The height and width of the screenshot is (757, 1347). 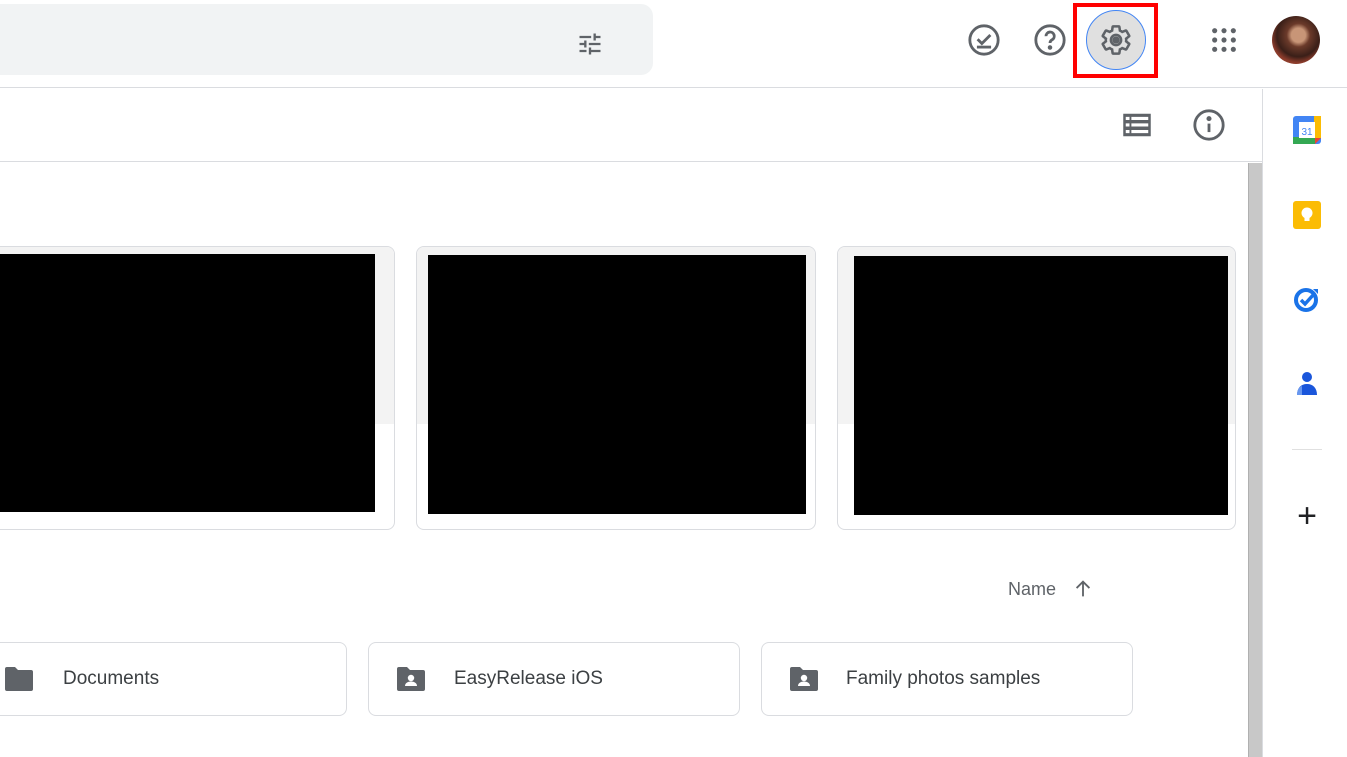 I want to click on apps-grid-icon, so click(x=1224, y=40).